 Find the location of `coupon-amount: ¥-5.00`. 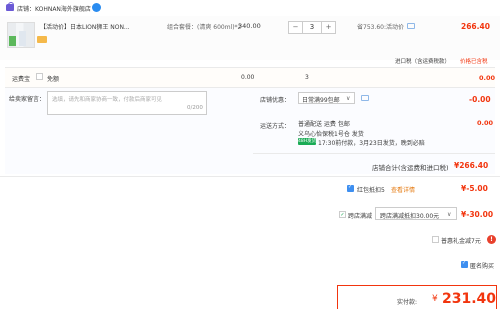

coupon-amount: ¥-5.00 is located at coordinates (474, 188).